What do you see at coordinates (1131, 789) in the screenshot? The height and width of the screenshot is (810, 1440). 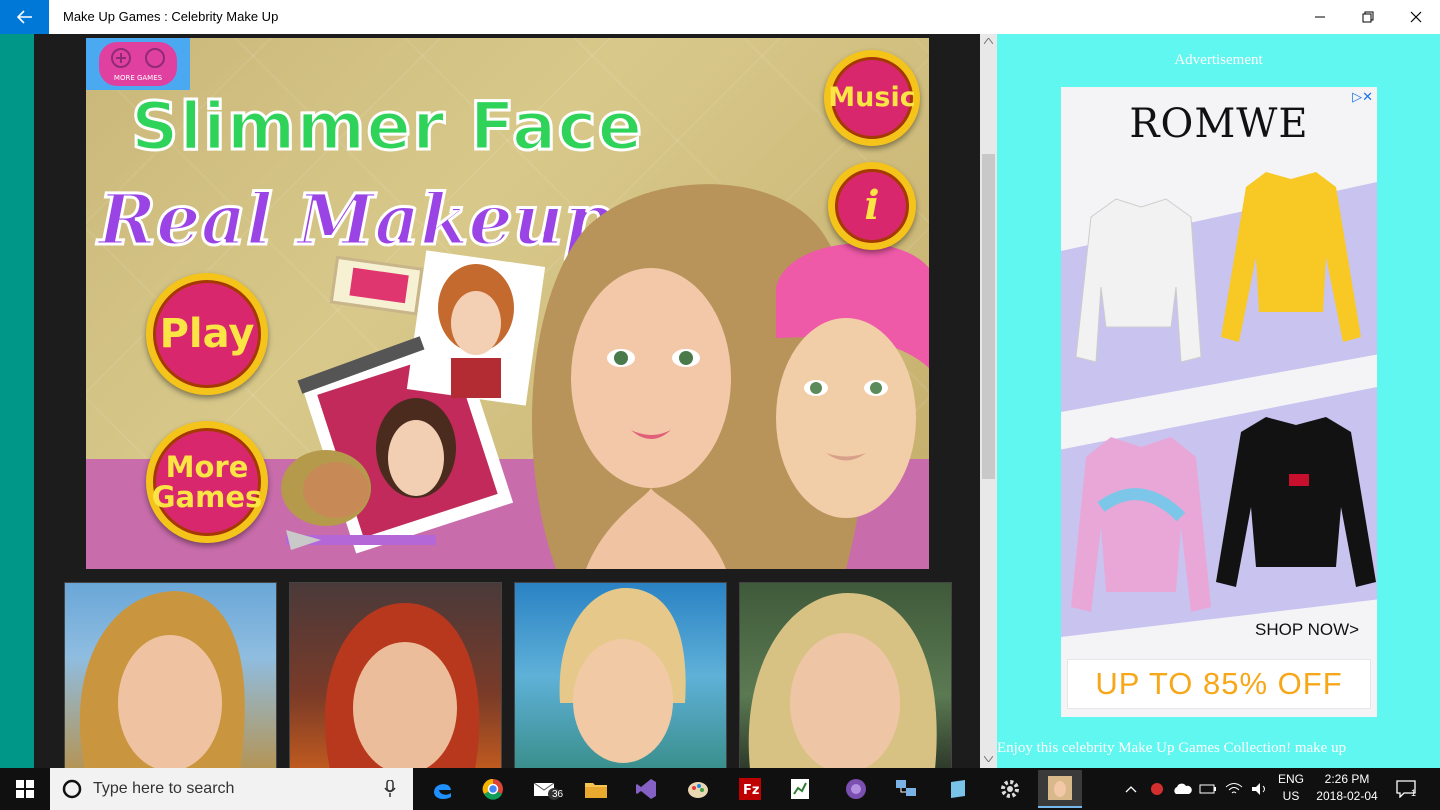 I see `show-hidden-icons-chevron` at bounding box center [1131, 789].